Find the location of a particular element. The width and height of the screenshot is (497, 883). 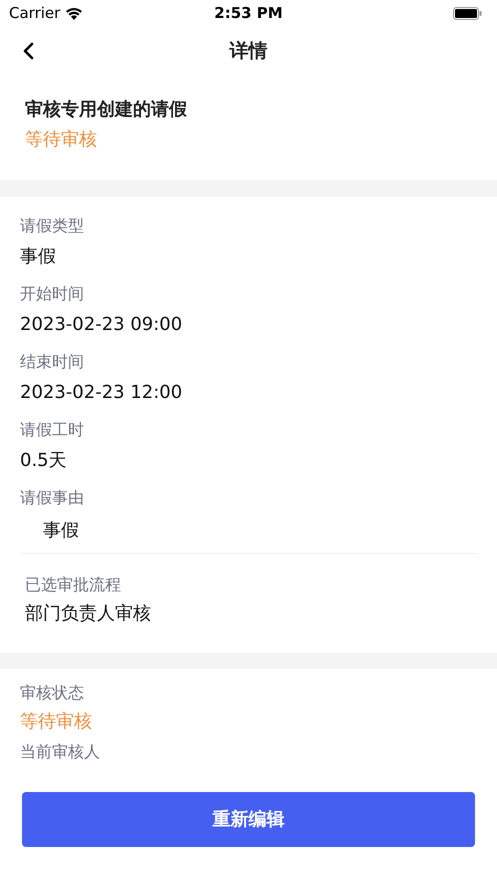

wifi-icon is located at coordinates (74, 13).